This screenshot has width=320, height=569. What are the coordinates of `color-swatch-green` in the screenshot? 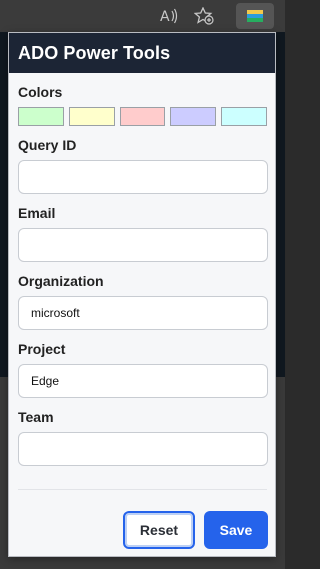 It's located at (41, 116).